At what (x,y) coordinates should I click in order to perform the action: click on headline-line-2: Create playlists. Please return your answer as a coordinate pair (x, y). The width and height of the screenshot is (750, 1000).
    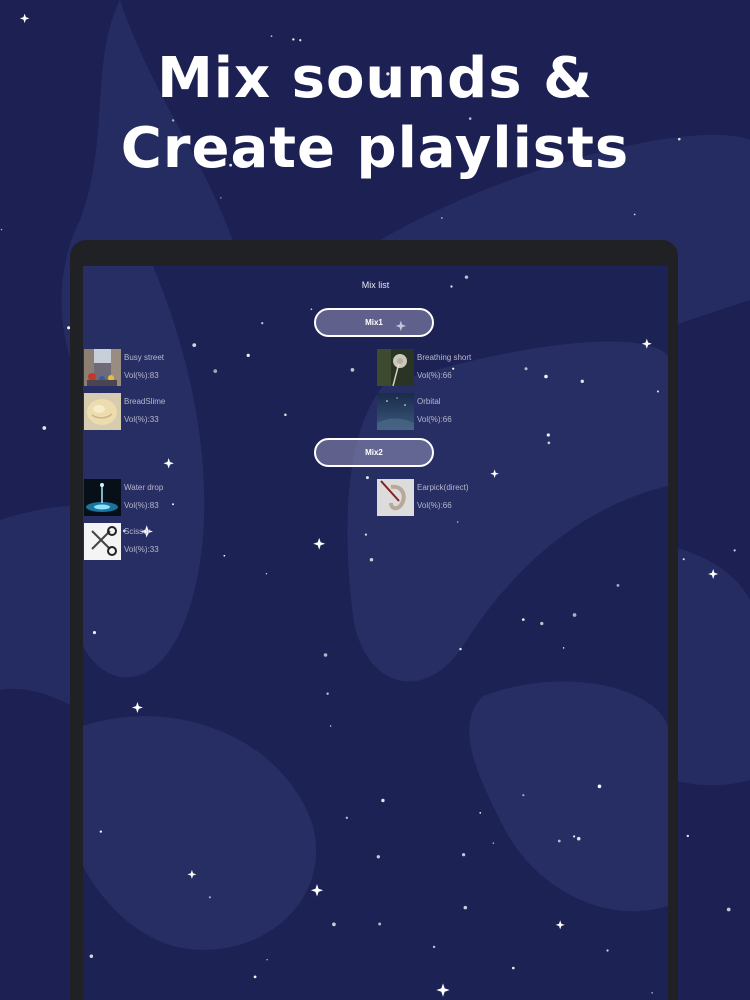
    Looking at the image, I should click on (375, 148).